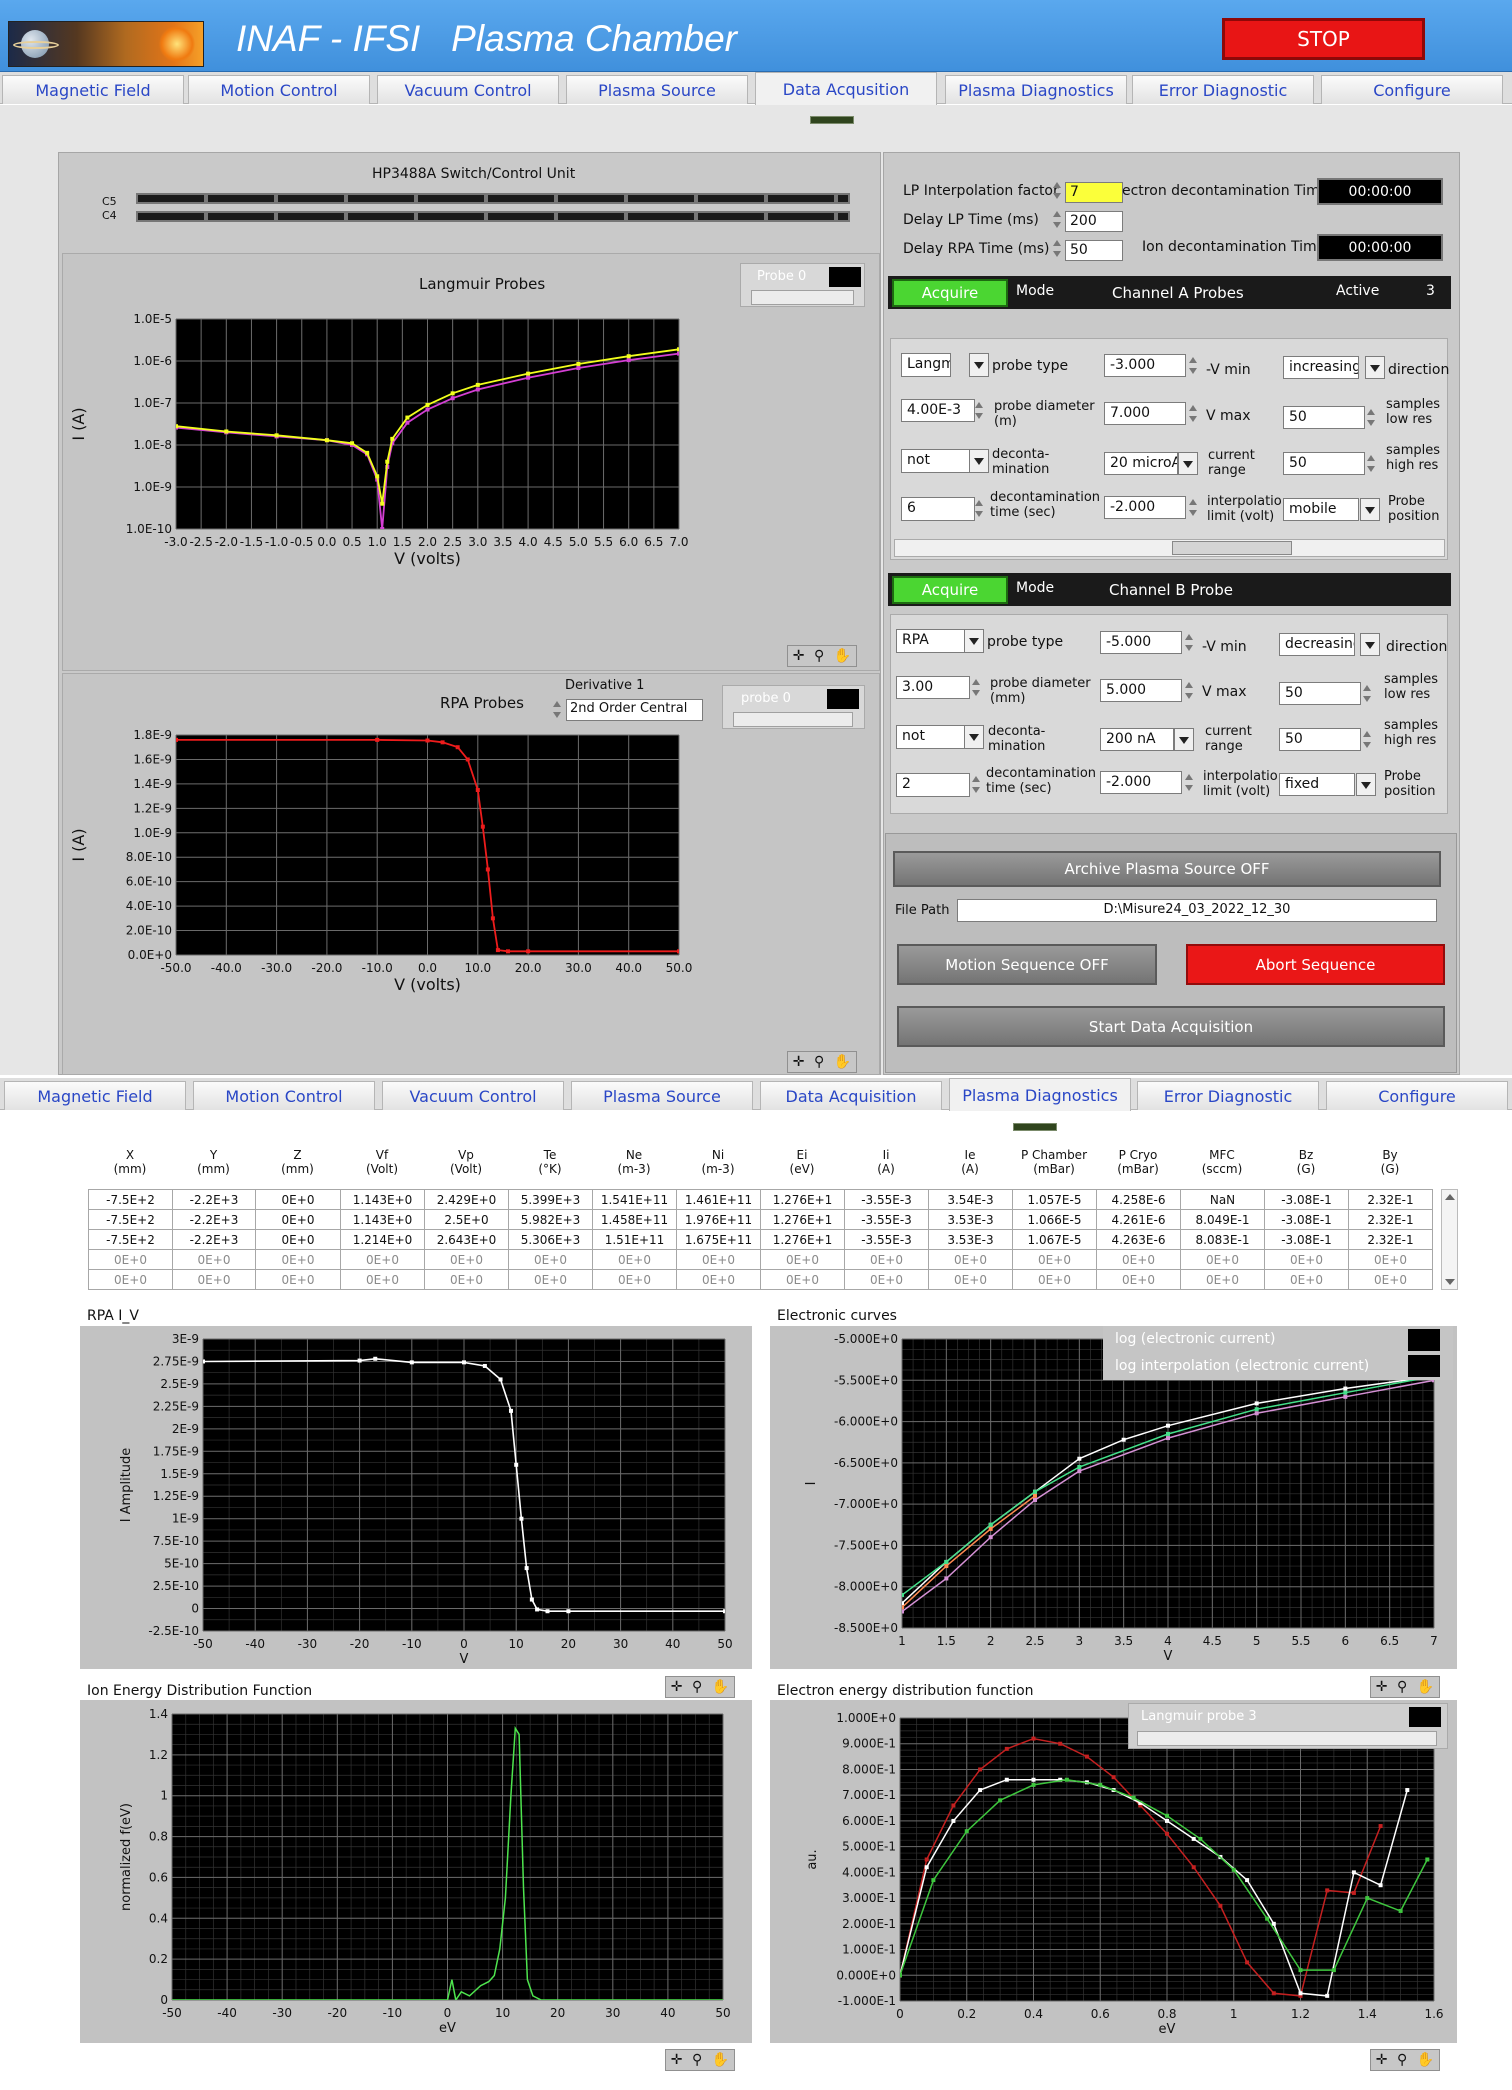  What do you see at coordinates (1228, 1095) in the screenshot?
I see `tab-error-diagnostic: Error Diagnostic` at bounding box center [1228, 1095].